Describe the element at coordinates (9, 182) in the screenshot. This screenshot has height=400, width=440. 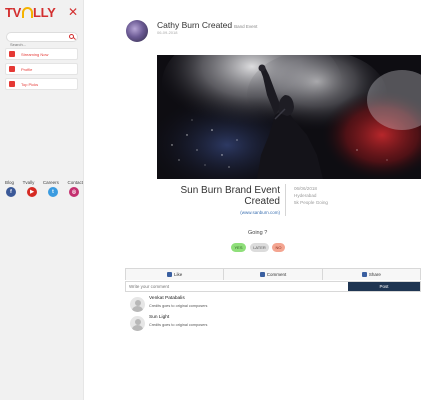
I see `footer-link-blog: Blog` at that location.